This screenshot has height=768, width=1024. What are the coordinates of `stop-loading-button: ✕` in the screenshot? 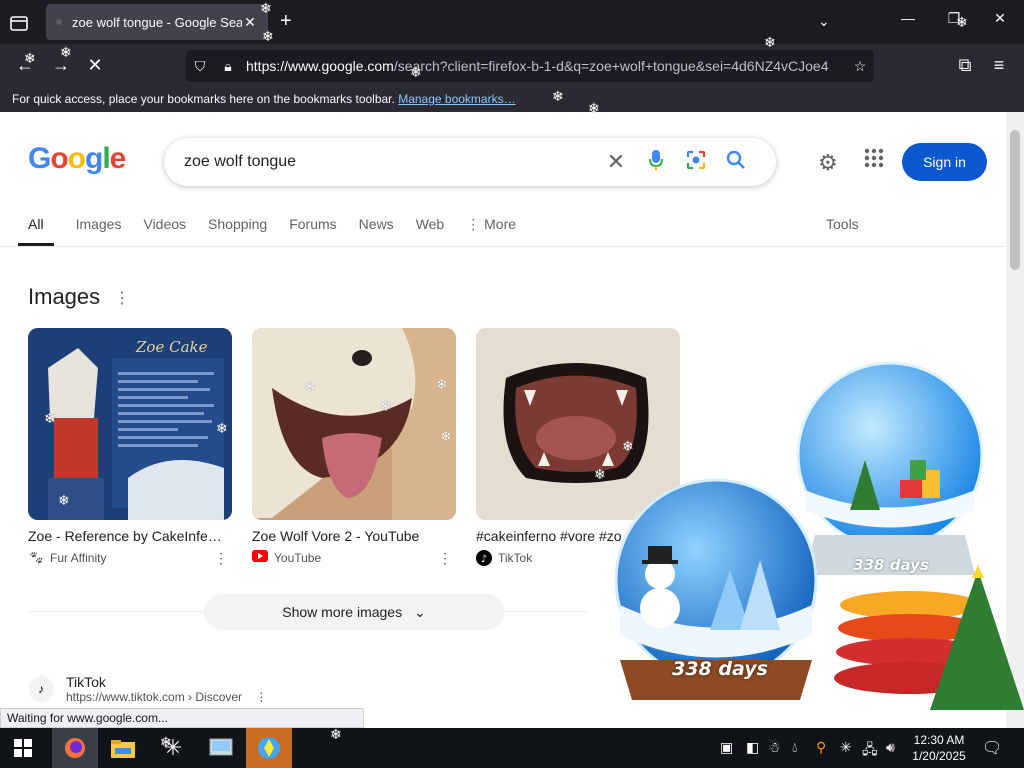 It's located at (95, 65).